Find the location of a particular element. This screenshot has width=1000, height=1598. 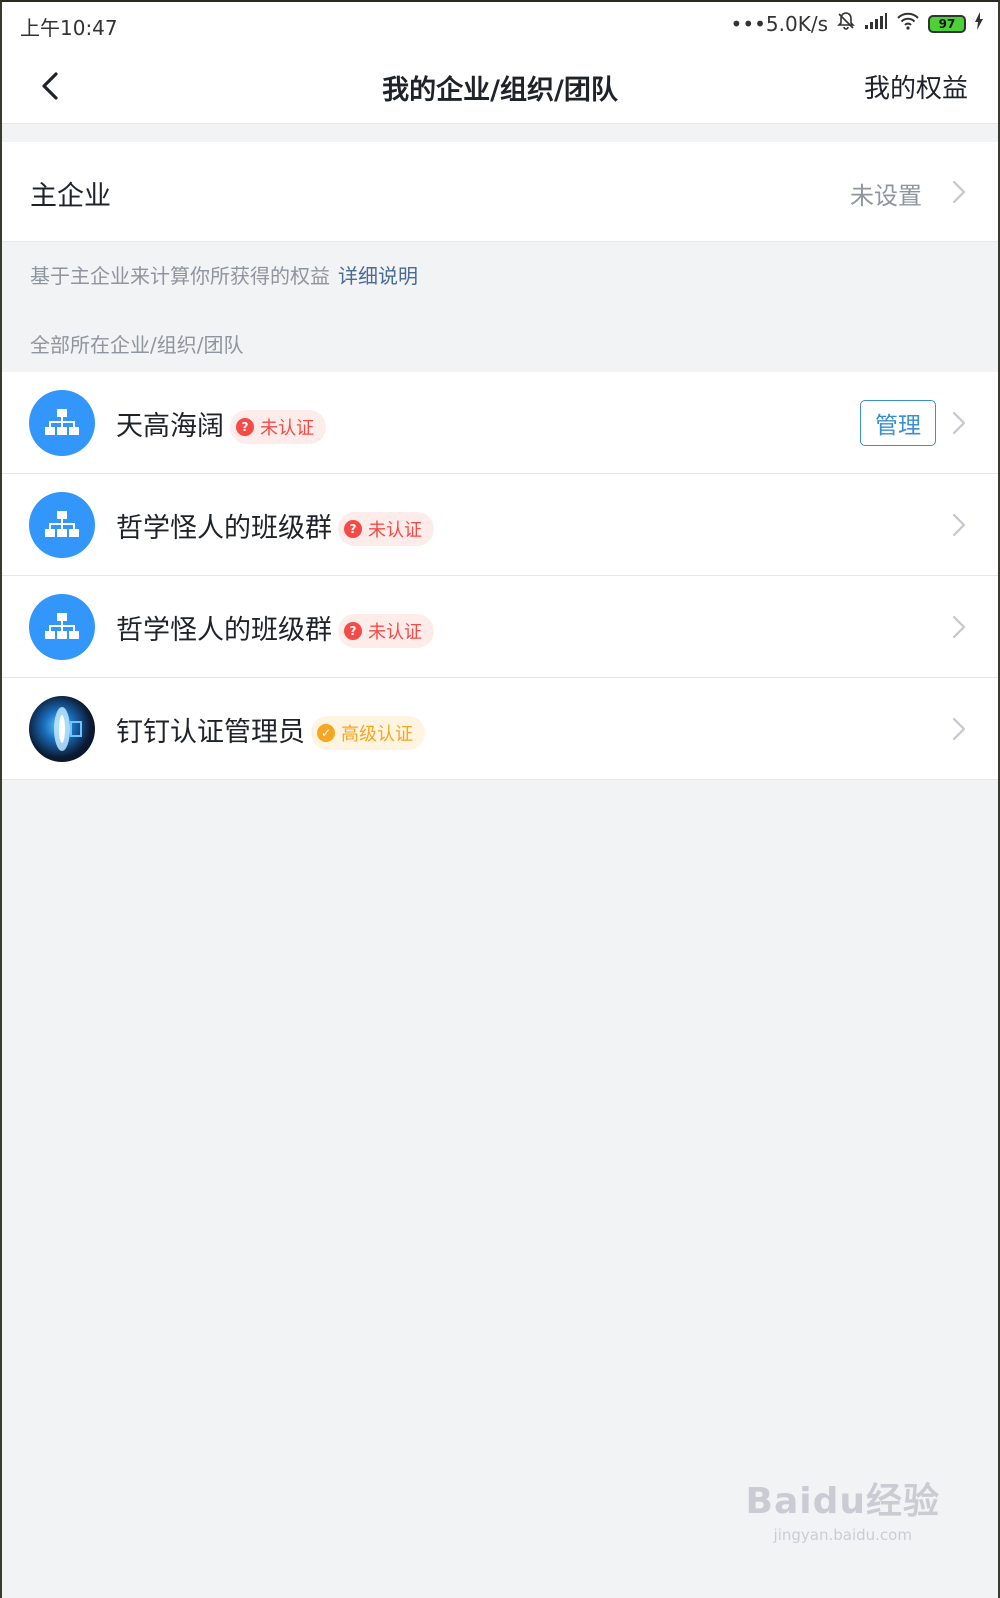

photo-avatar-image is located at coordinates (68, 729).